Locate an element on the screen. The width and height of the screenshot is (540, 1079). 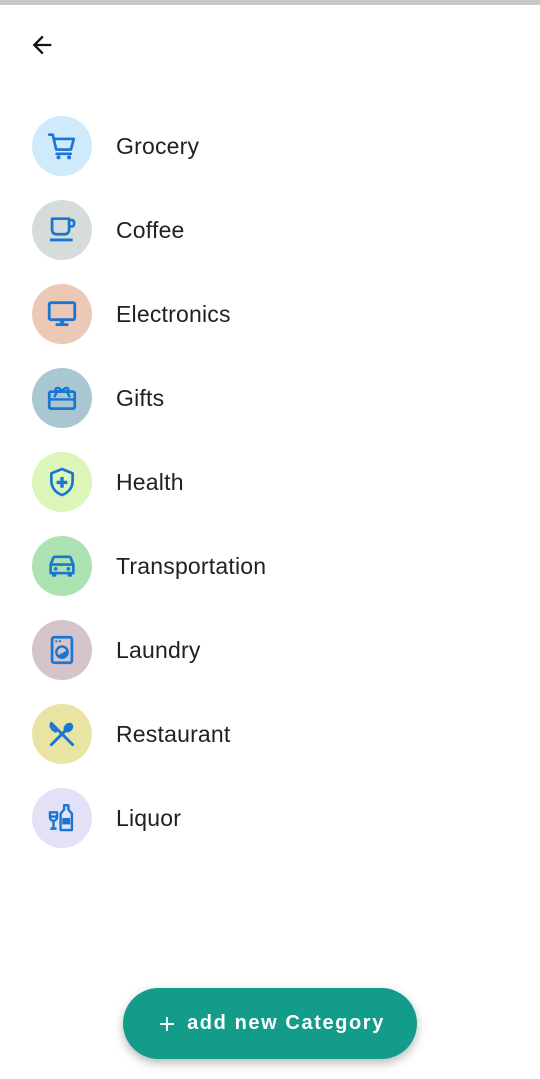
coffee-cup-icon is located at coordinates (62, 229).